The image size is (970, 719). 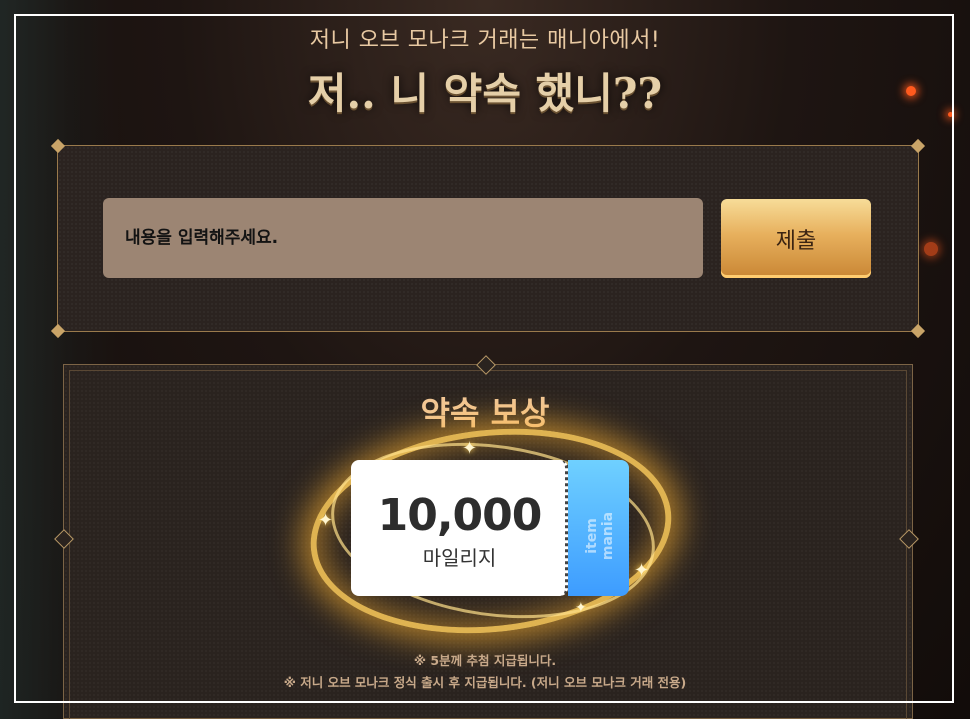 What do you see at coordinates (403, 238) in the screenshot?
I see `promise-text-input` at bounding box center [403, 238].